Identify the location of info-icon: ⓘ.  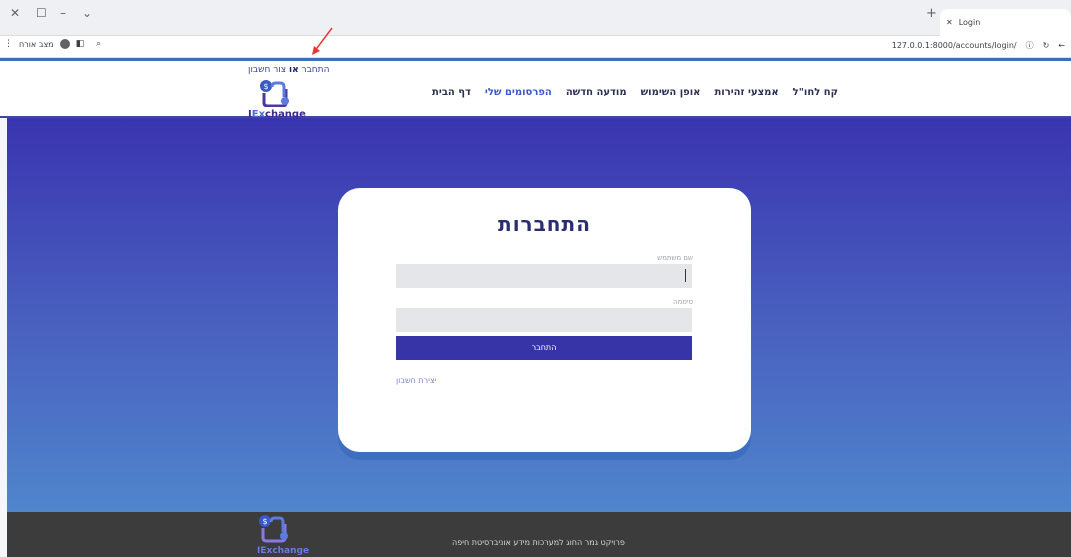
(1030, 45).